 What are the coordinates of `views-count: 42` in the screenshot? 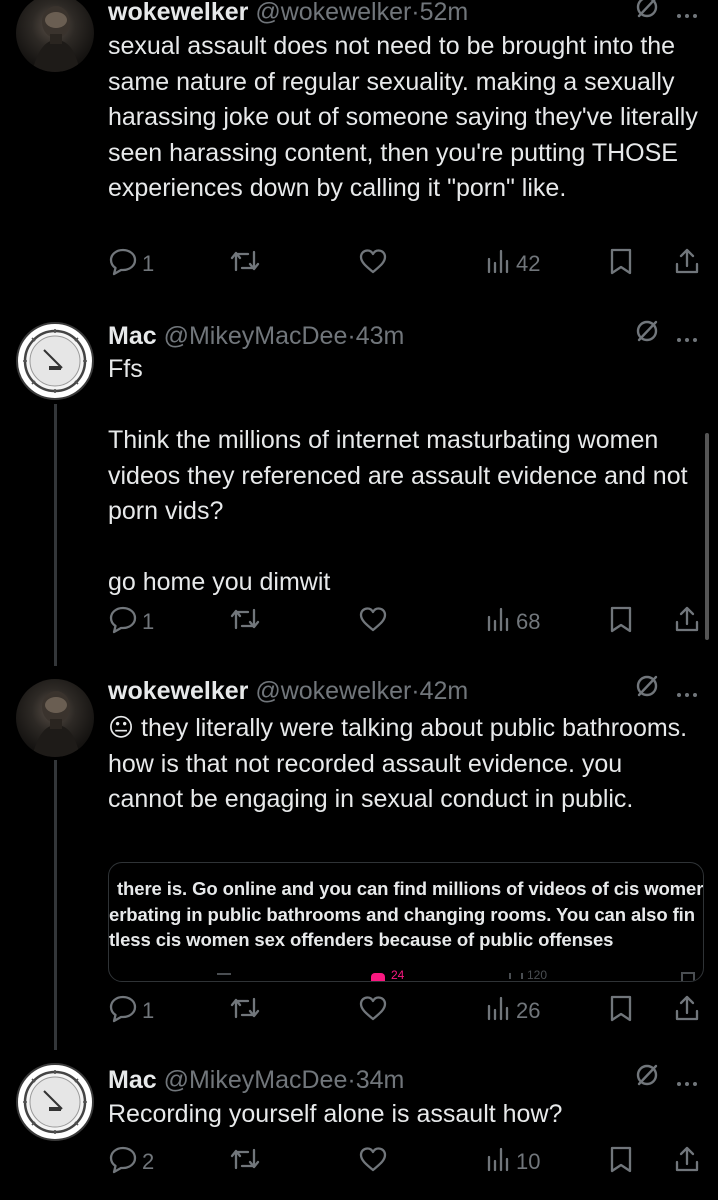 It's located at (528, 263).